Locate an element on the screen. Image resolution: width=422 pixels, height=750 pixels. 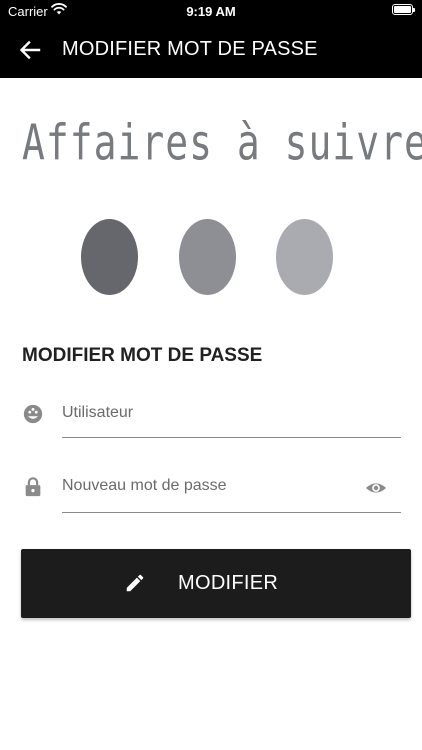
pencil-icon is located at coordinates (135, 583).